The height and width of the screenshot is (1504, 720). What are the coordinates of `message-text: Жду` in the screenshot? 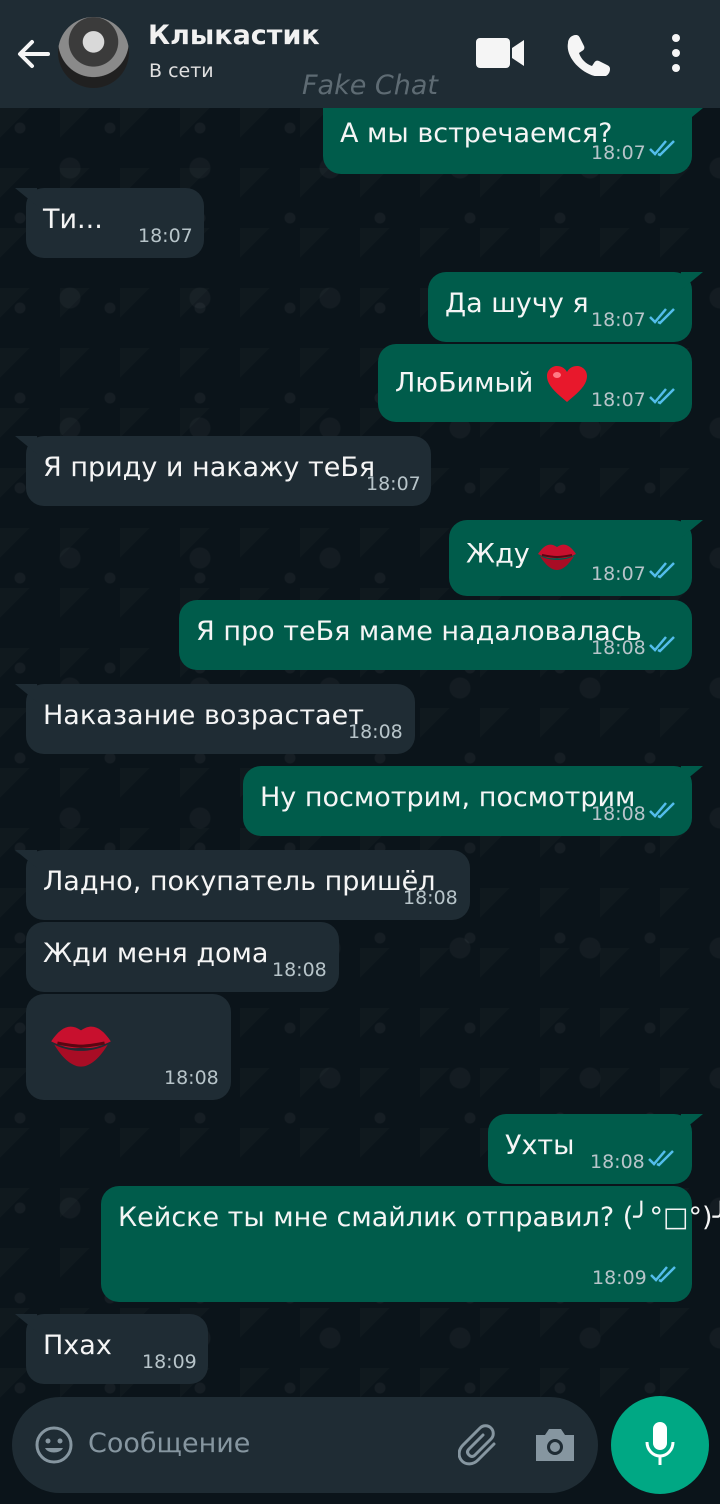 It's located at (522, 555).